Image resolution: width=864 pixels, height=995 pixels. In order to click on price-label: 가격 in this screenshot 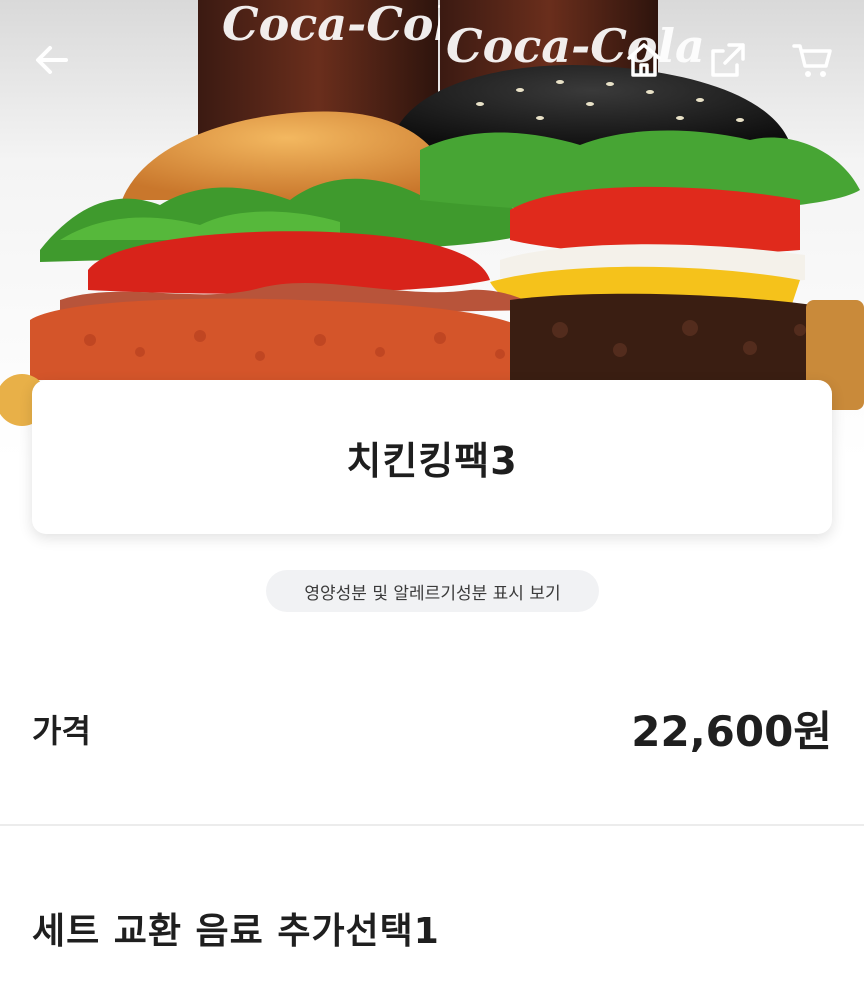, I will do `click(61, 731)`.